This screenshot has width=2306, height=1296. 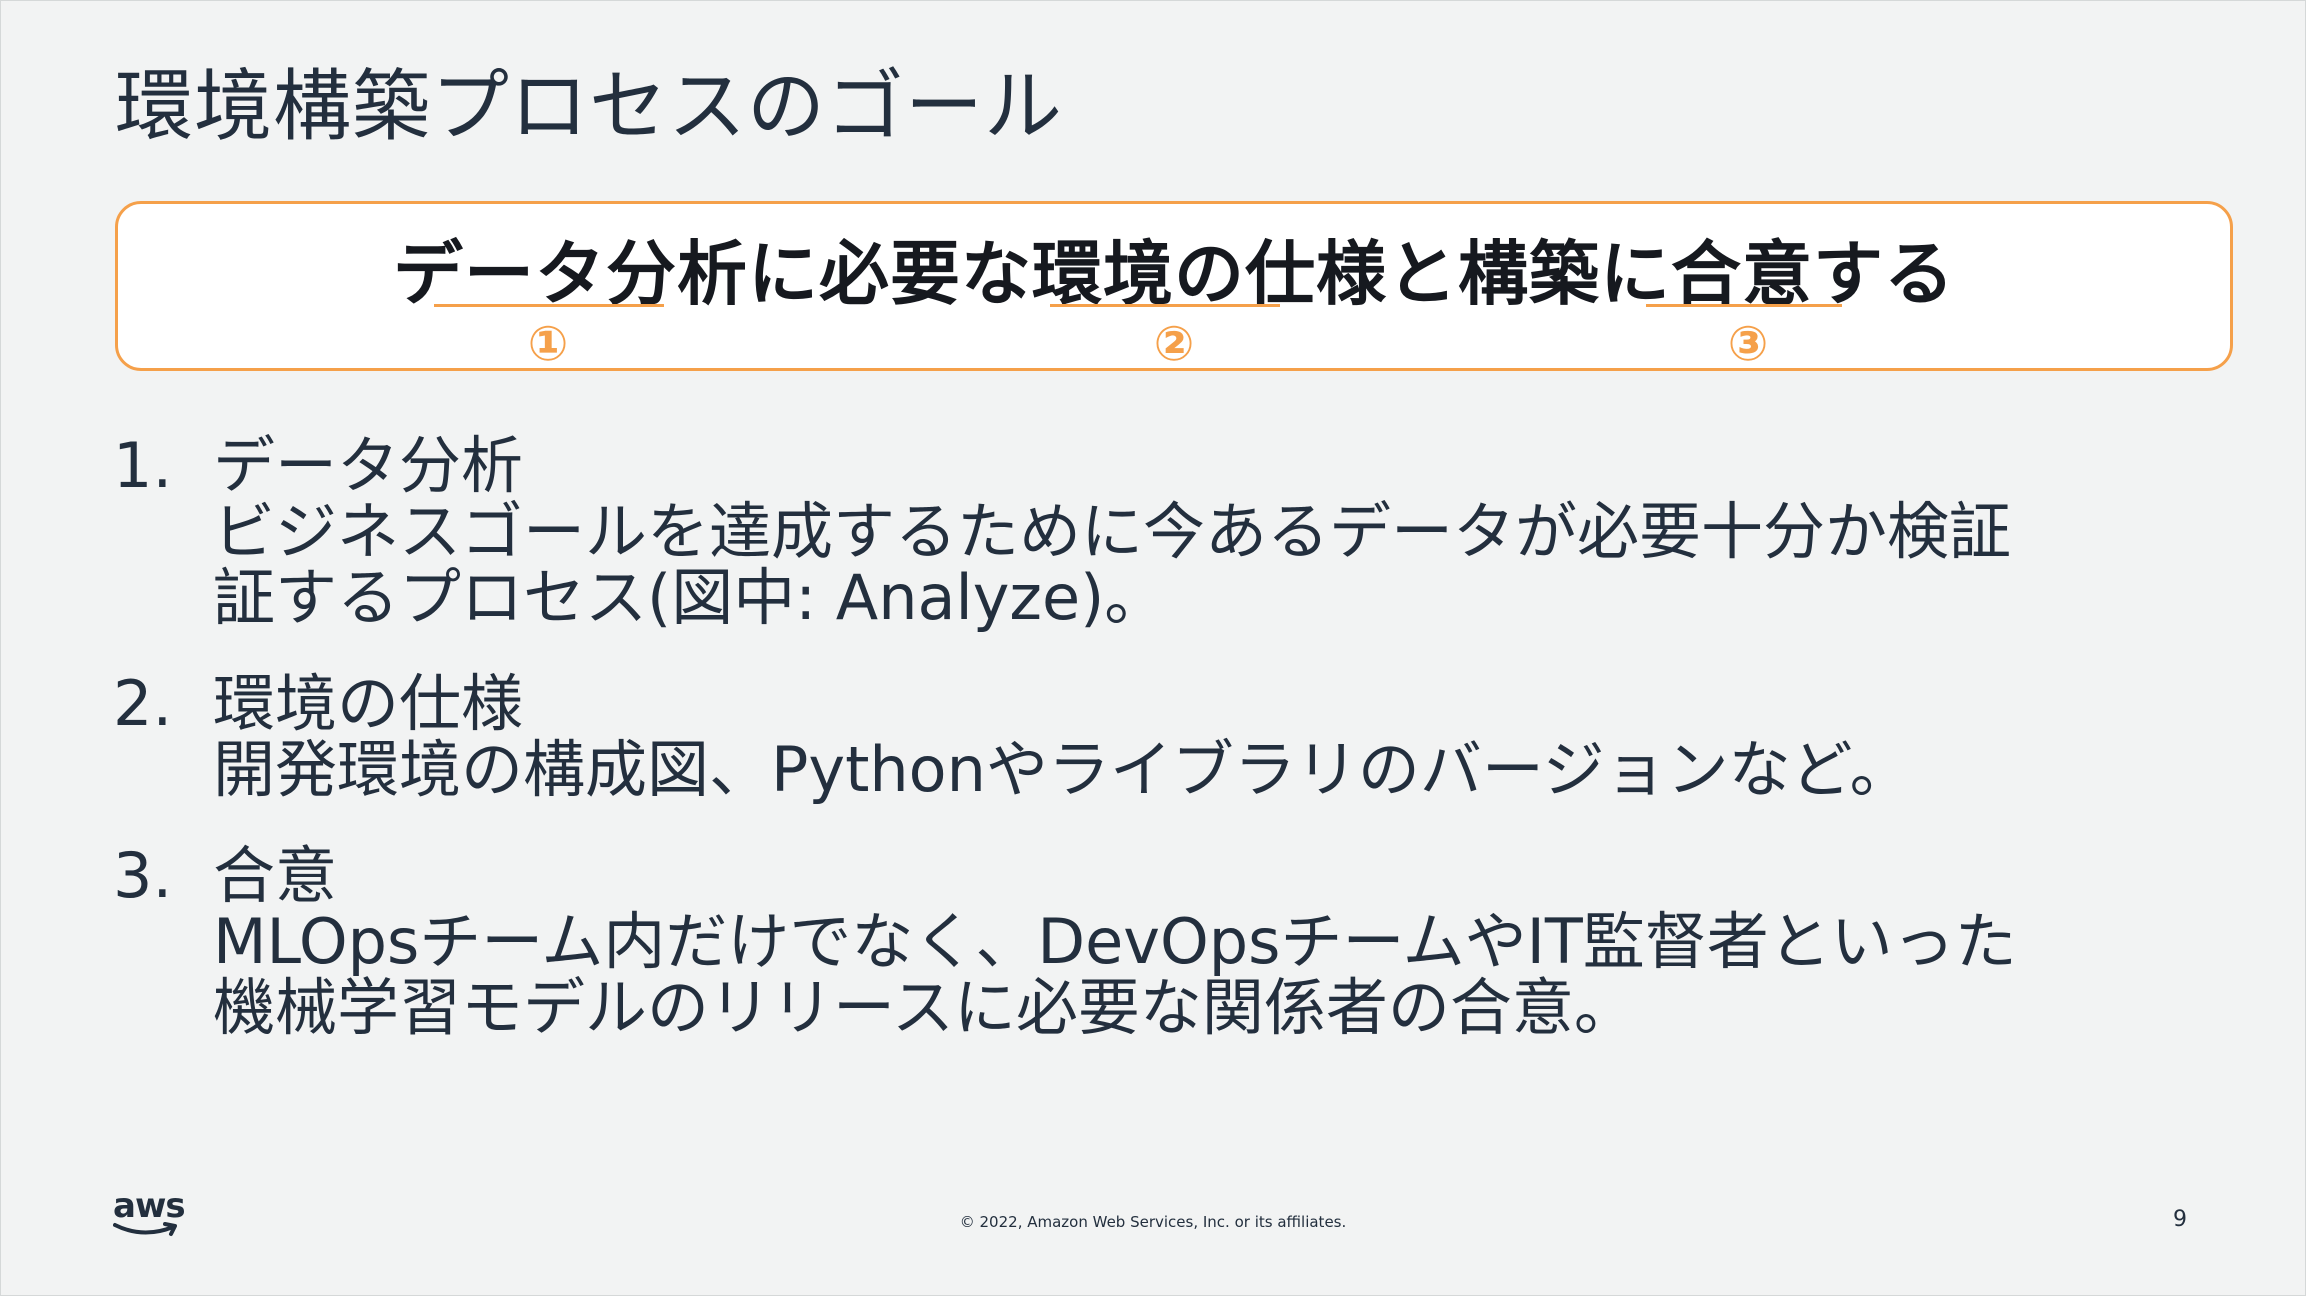 I want to click on list-item-number: 1., so click(x=143, y=465).